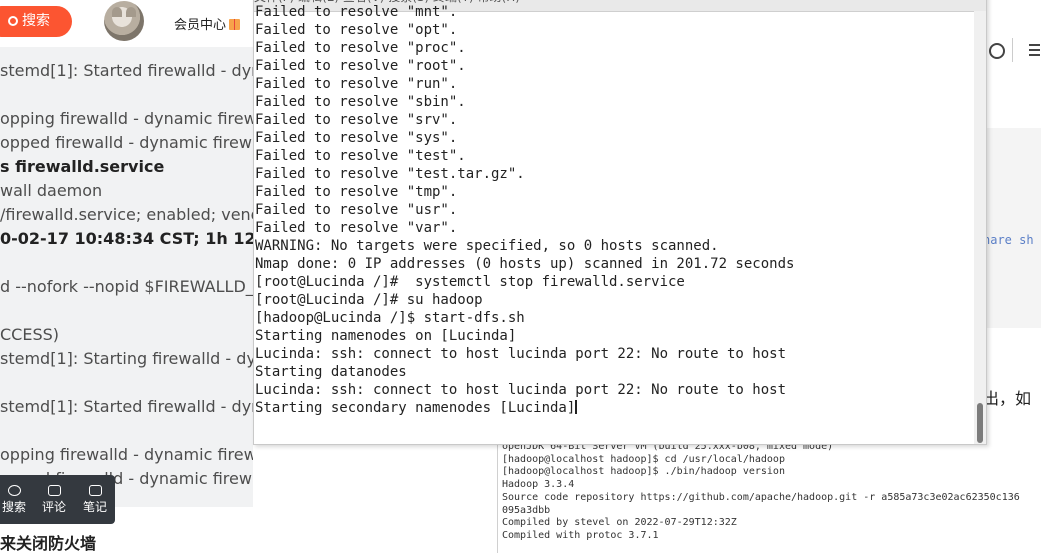  What do you see at coordinates (360, 156) in the screenshot?
I see `terminal-line: Failed to resolve "test".` at bounding box center [360, 156].